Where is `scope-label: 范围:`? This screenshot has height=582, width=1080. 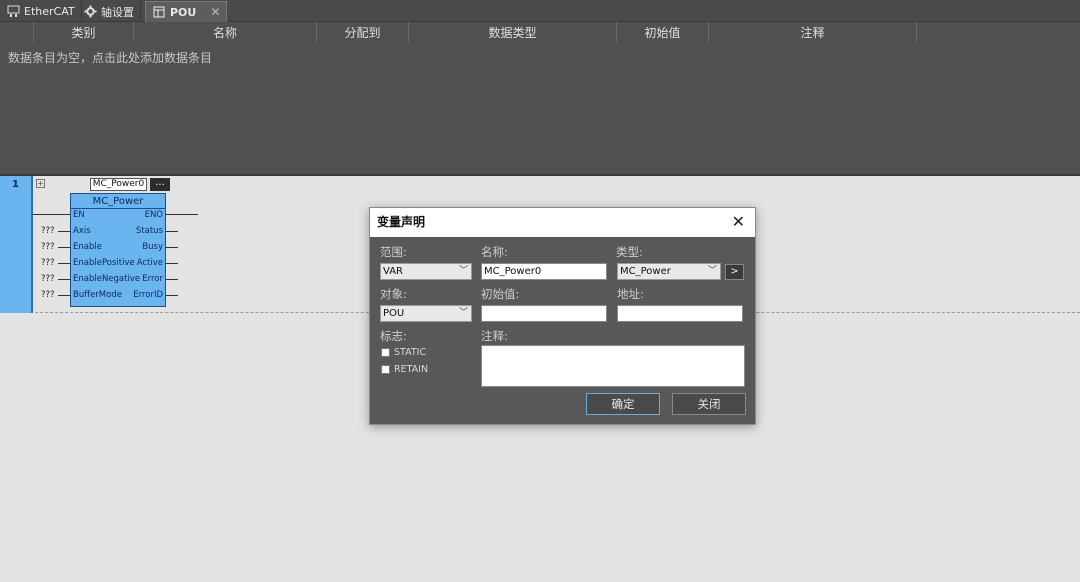
scope-label: 范围: is located at coordinates (393, 252).